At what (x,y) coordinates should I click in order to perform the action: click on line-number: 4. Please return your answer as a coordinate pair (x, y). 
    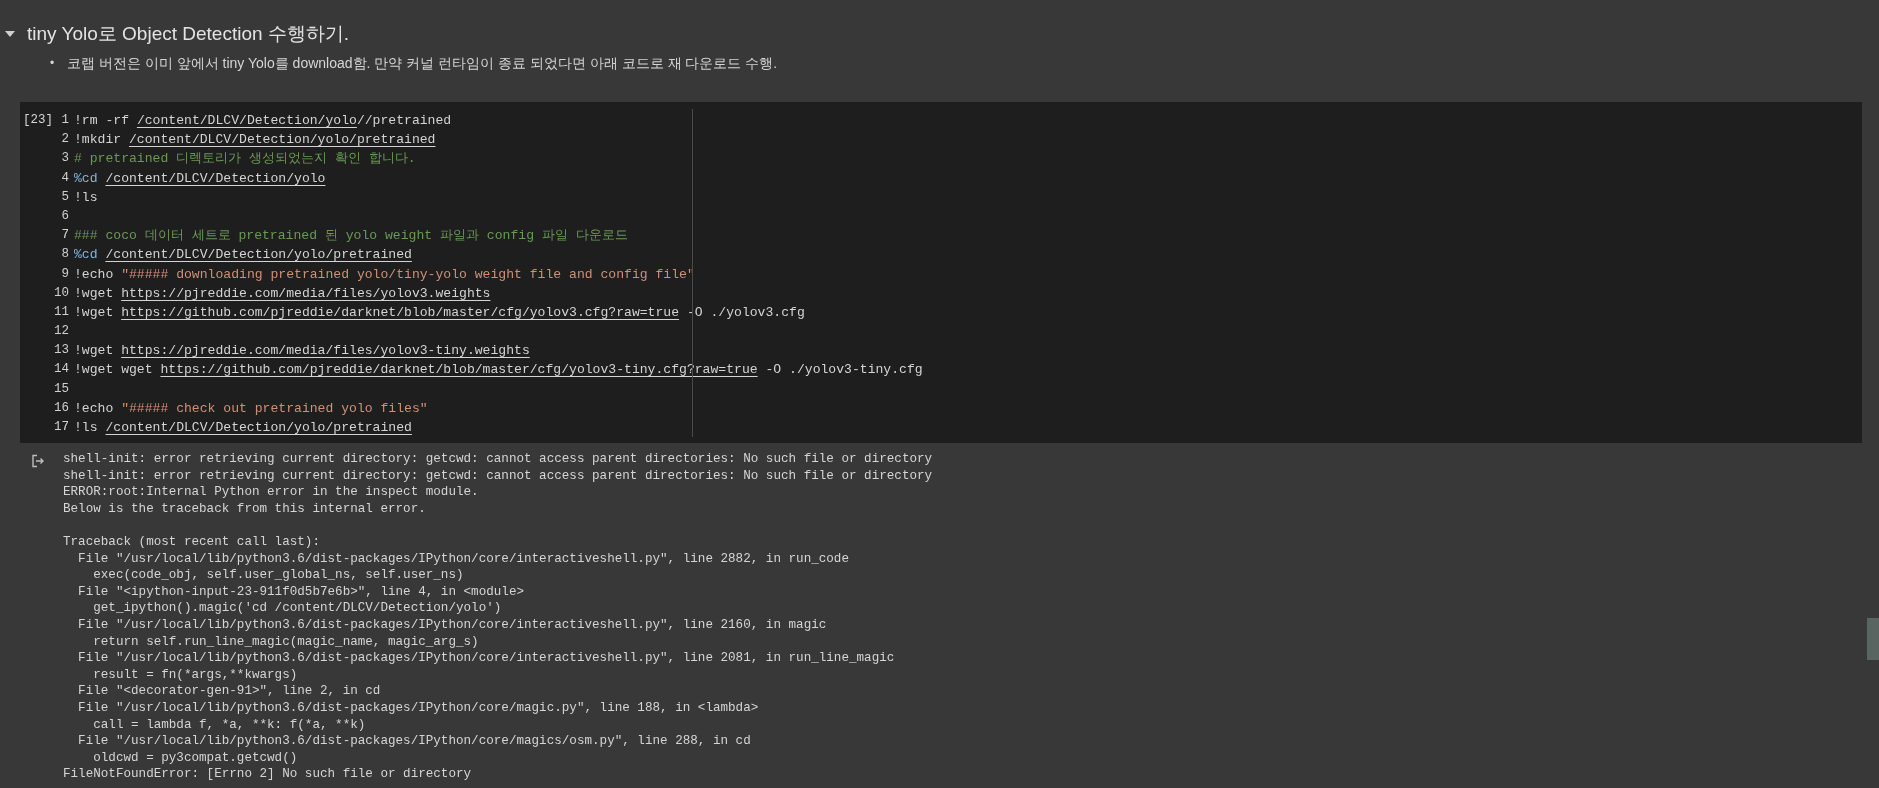
    Looking at the image, I should click on (64, 178).